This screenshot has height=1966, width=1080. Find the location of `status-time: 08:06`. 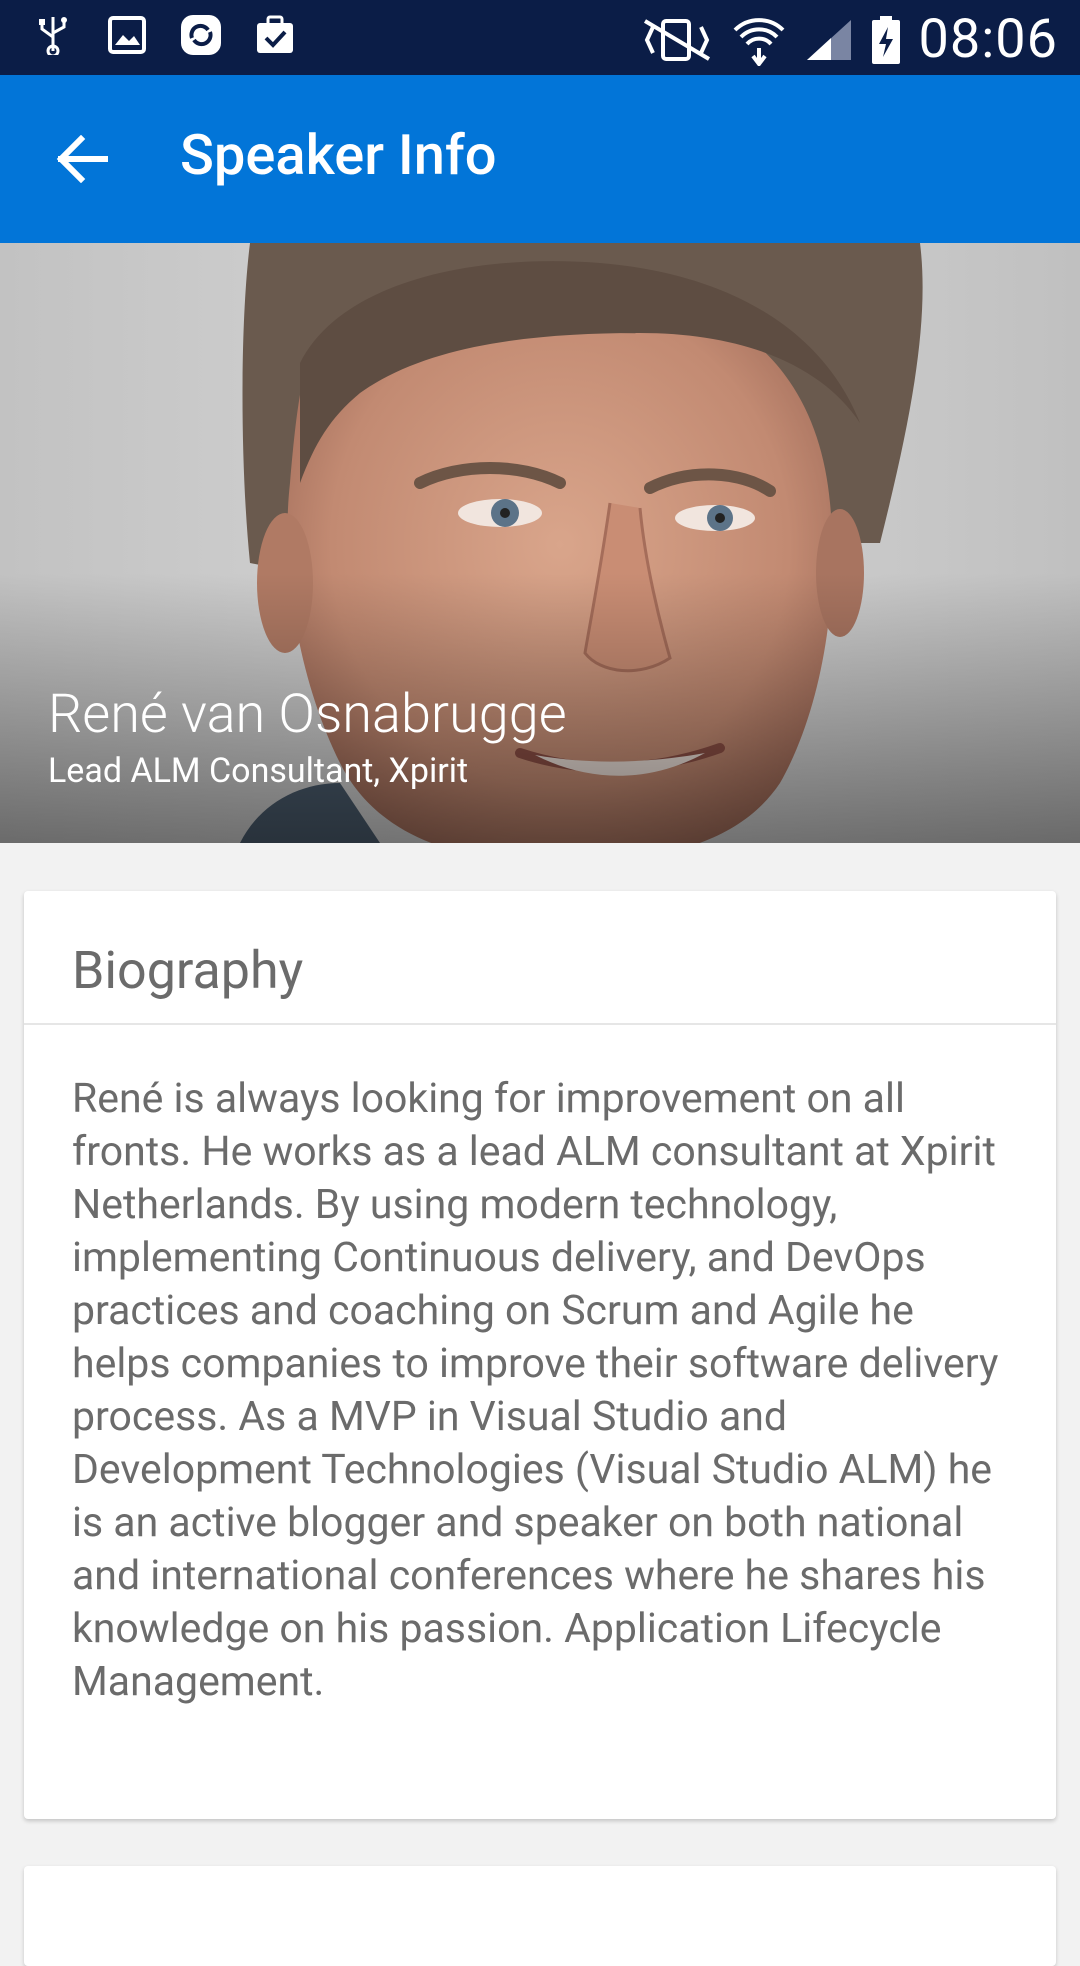

status-time: 08:06 is located at coordinates (988, 39).